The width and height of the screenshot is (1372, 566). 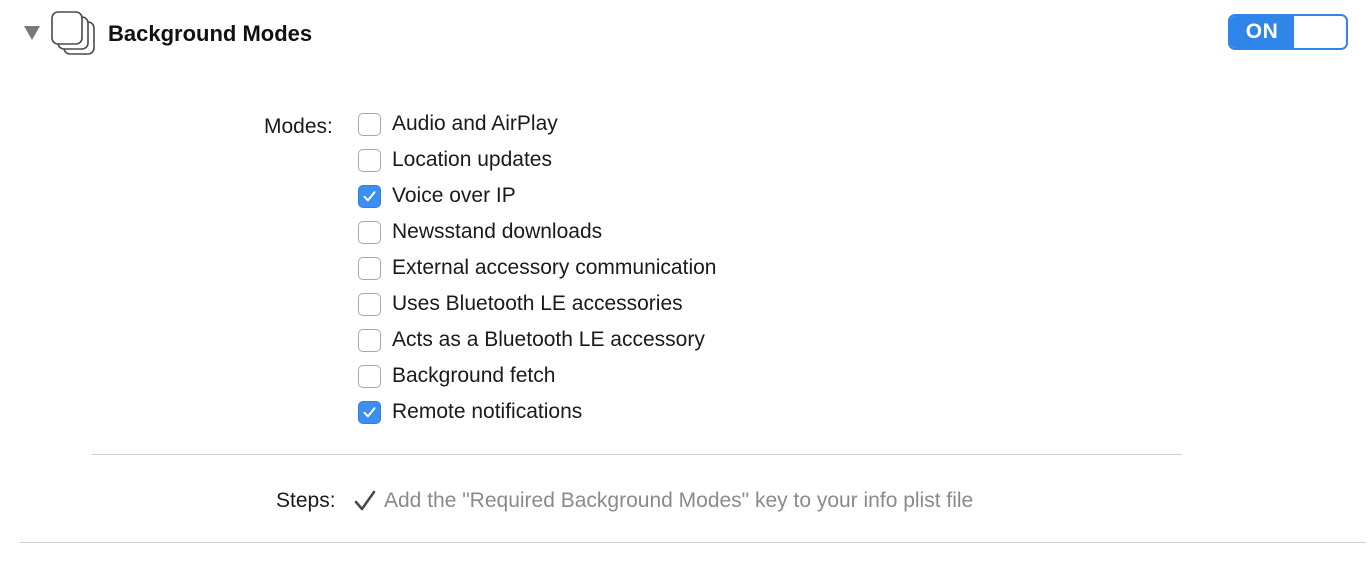 I want to click on mode-item-audio-airplay: Audio and AirPlay, so click(x=537, y=124).